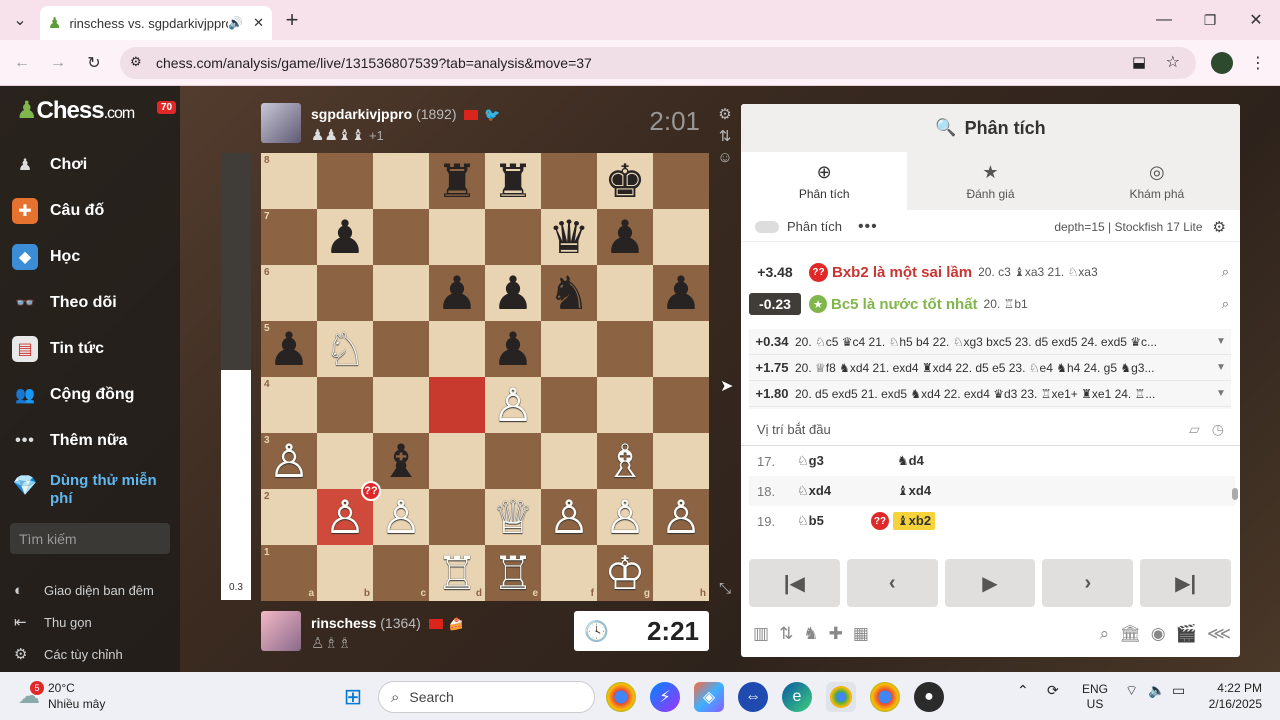 This screenshot has height=720, width=1280. I want to click on messenger-app-icon: ⚡, so click(665, 697).